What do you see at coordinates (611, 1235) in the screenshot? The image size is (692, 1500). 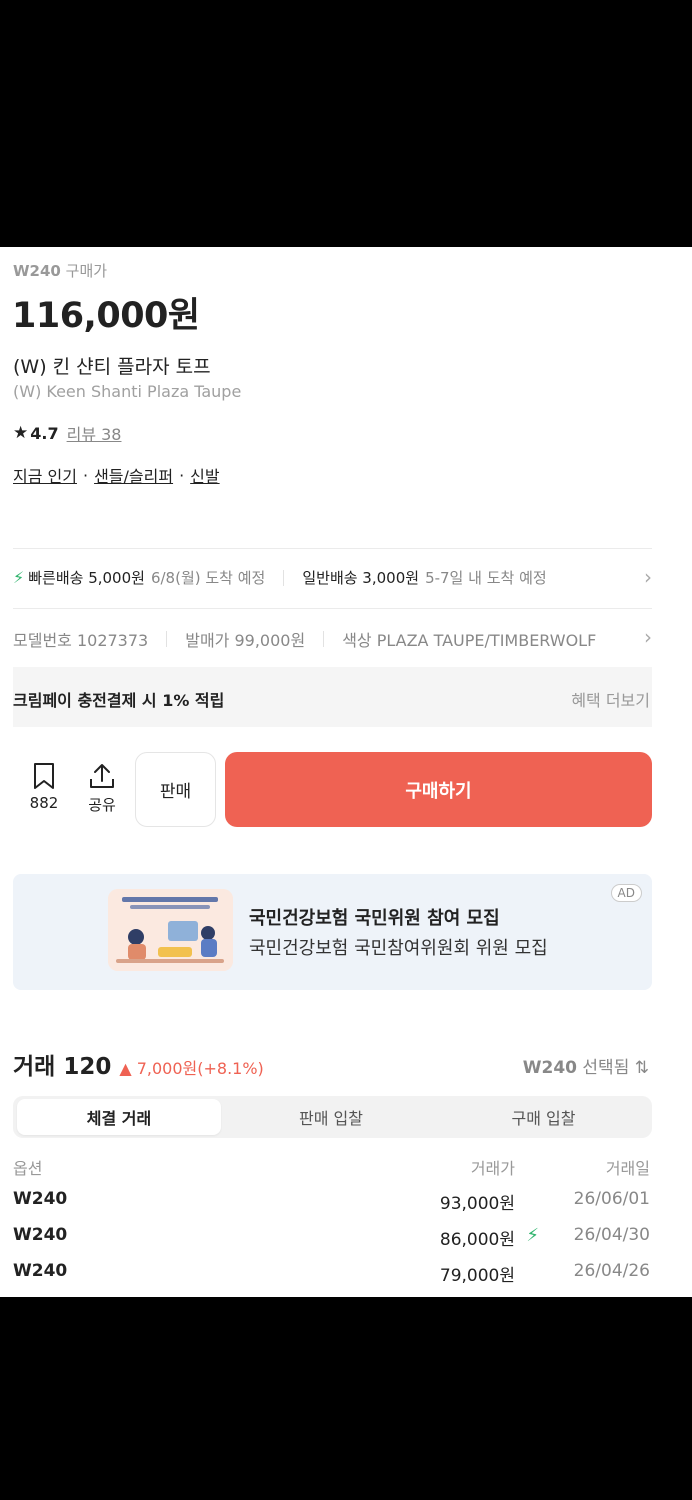 I see `row-date: 26/04/30` at bounding box center [611, 1235].